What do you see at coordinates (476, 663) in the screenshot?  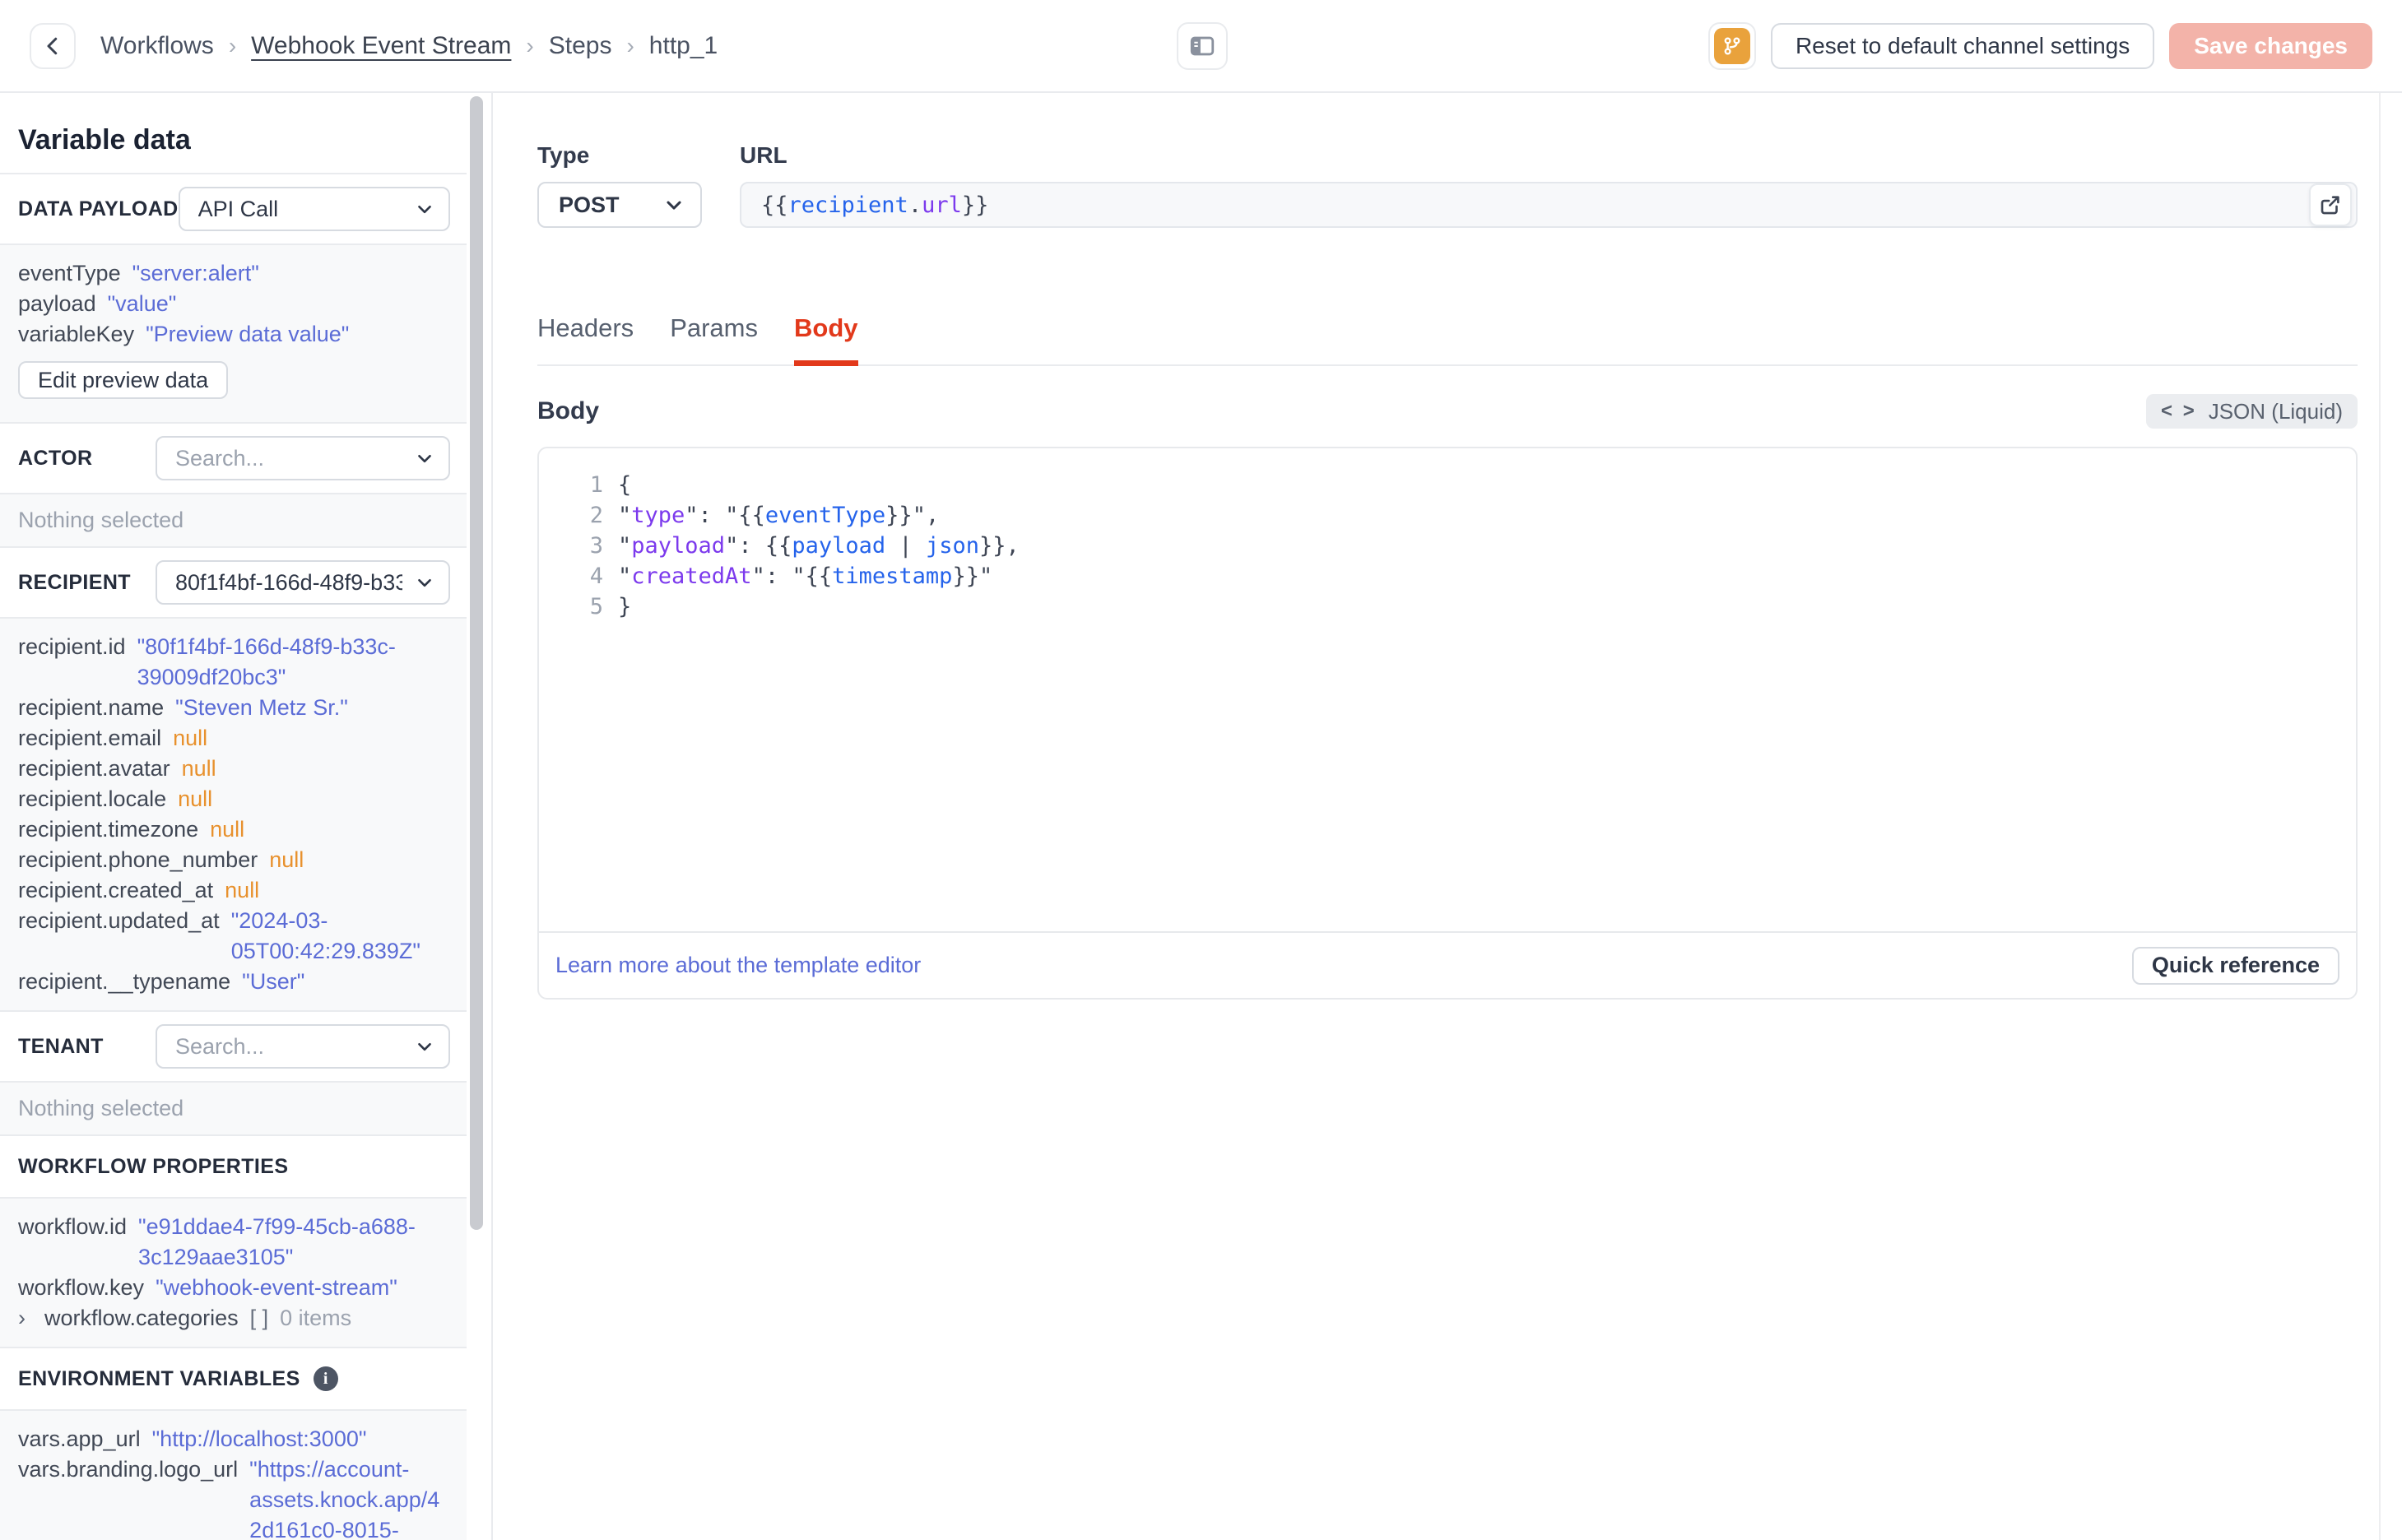 I see `sidebar-scrollbar` at bounding box center [476, 663].